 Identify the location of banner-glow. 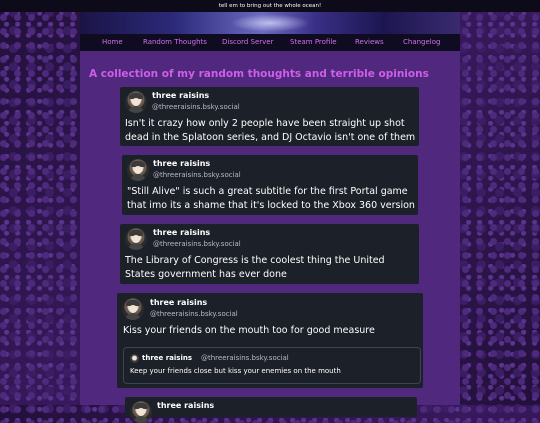
(270, 23).